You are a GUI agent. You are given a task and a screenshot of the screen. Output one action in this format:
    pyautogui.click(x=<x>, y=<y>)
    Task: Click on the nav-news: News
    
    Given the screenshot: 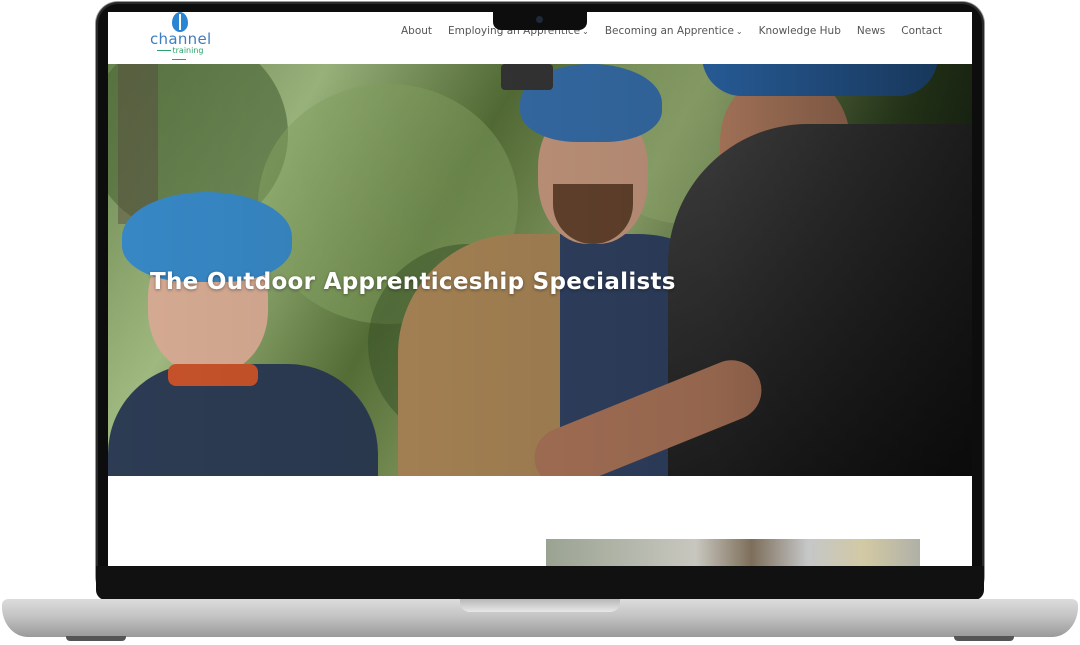 What is the action you would take?
    pyautogui.click(x=871, y=31)
    